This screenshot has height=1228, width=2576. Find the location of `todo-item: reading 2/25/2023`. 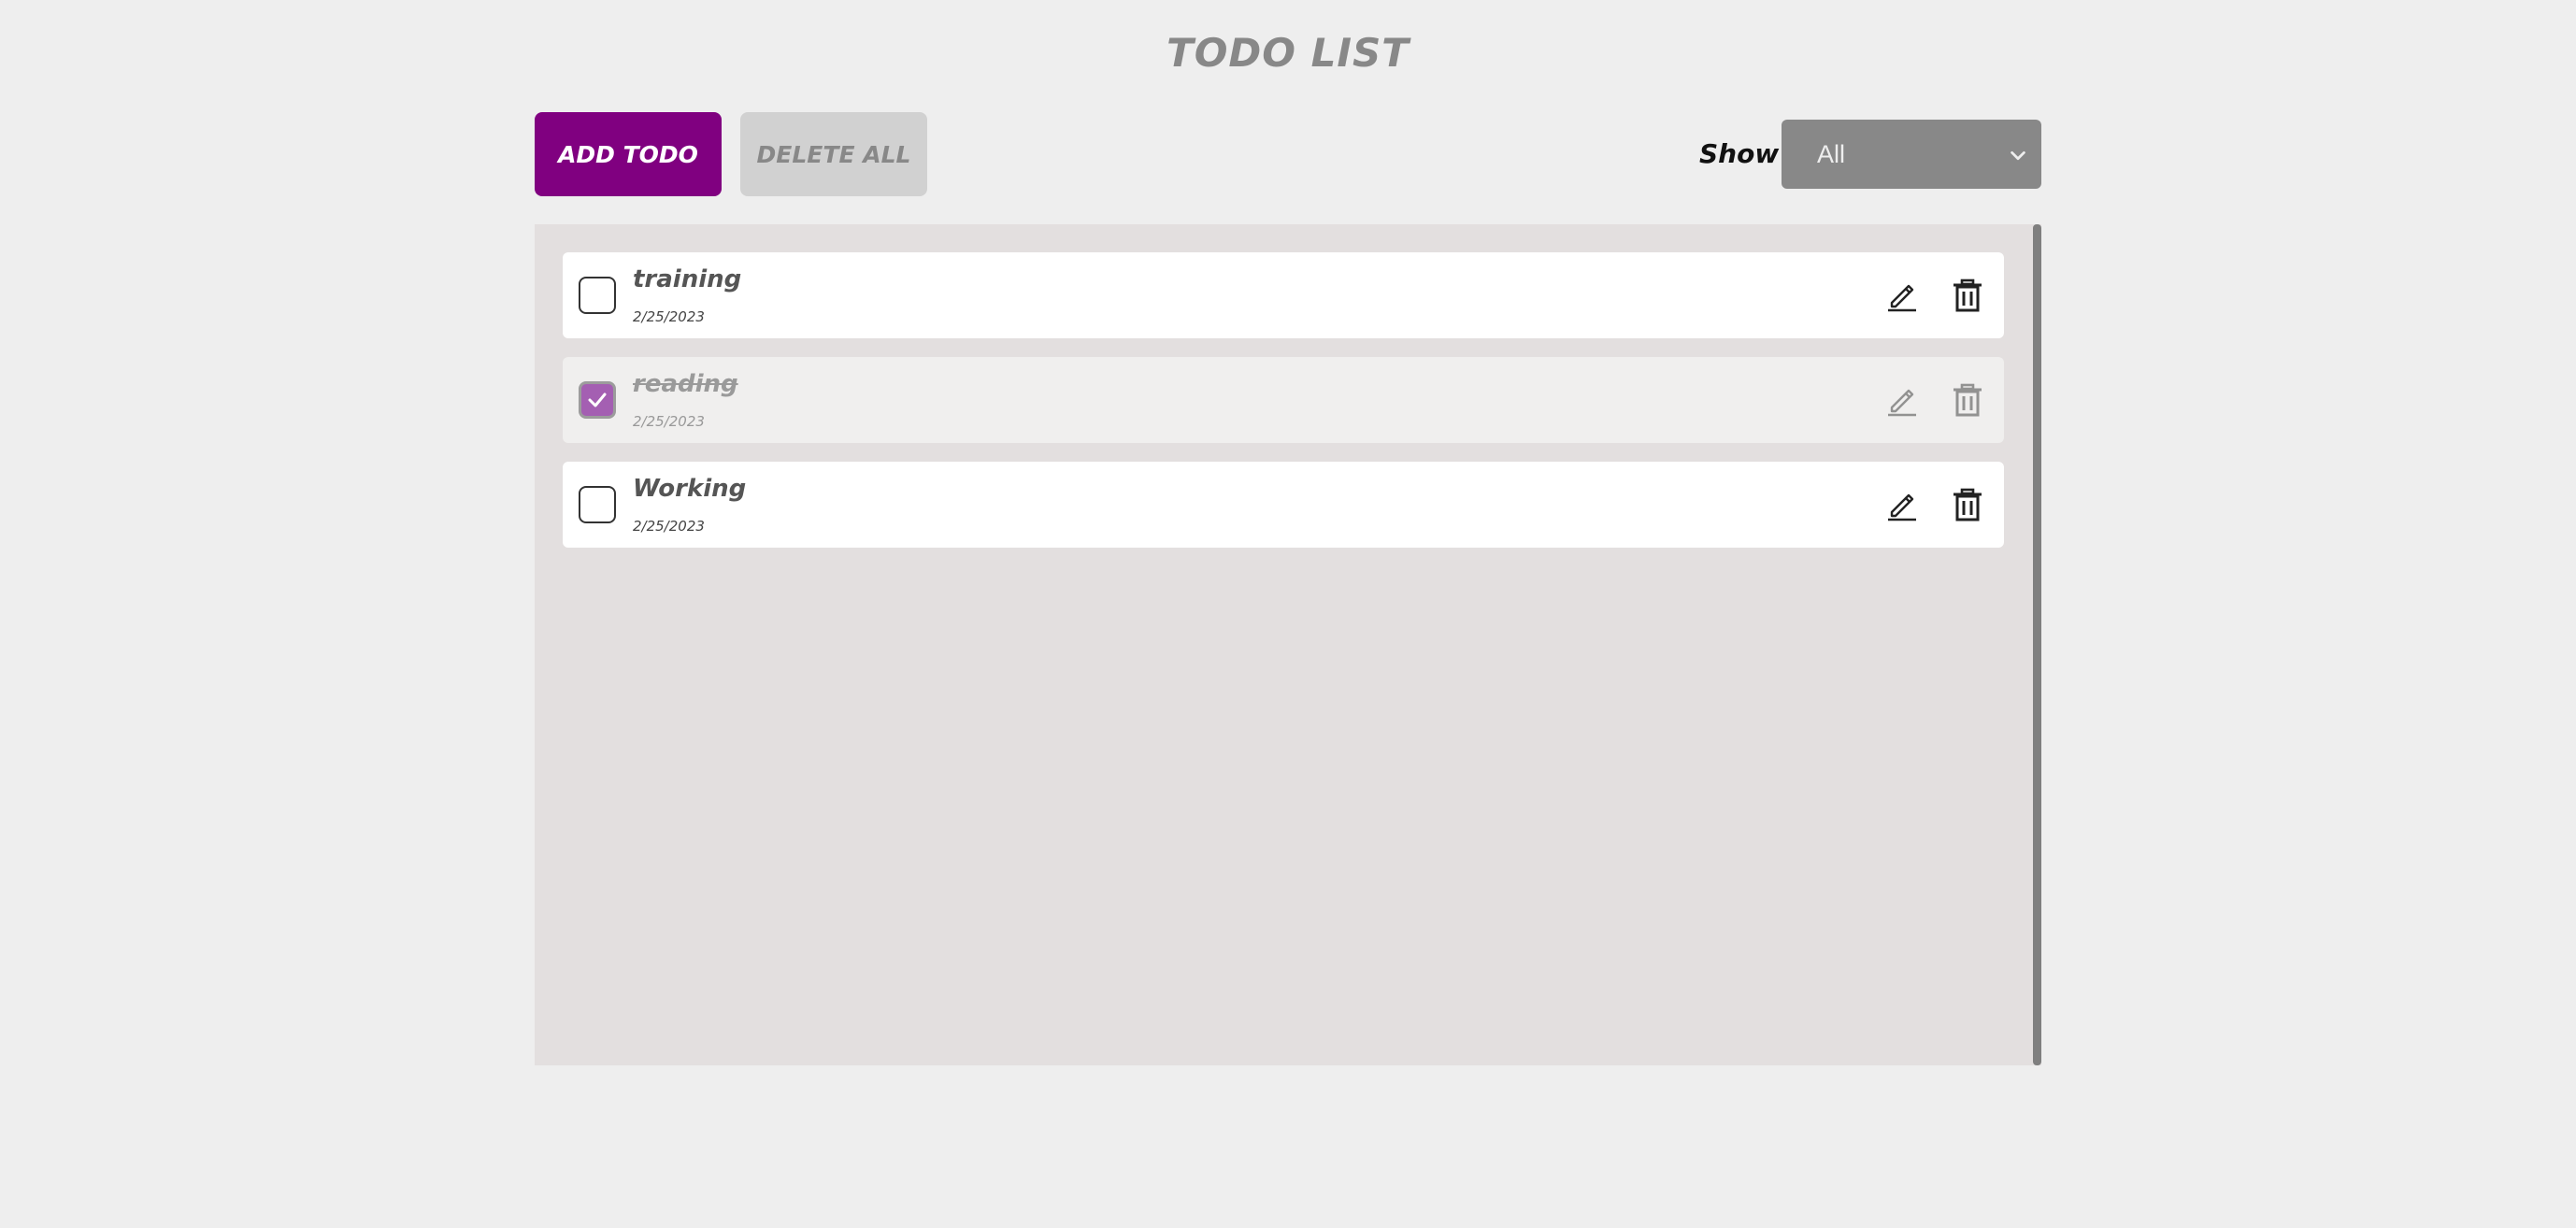

todo-item: reading 2/25/2023 is located at coordinates (1283, 400).